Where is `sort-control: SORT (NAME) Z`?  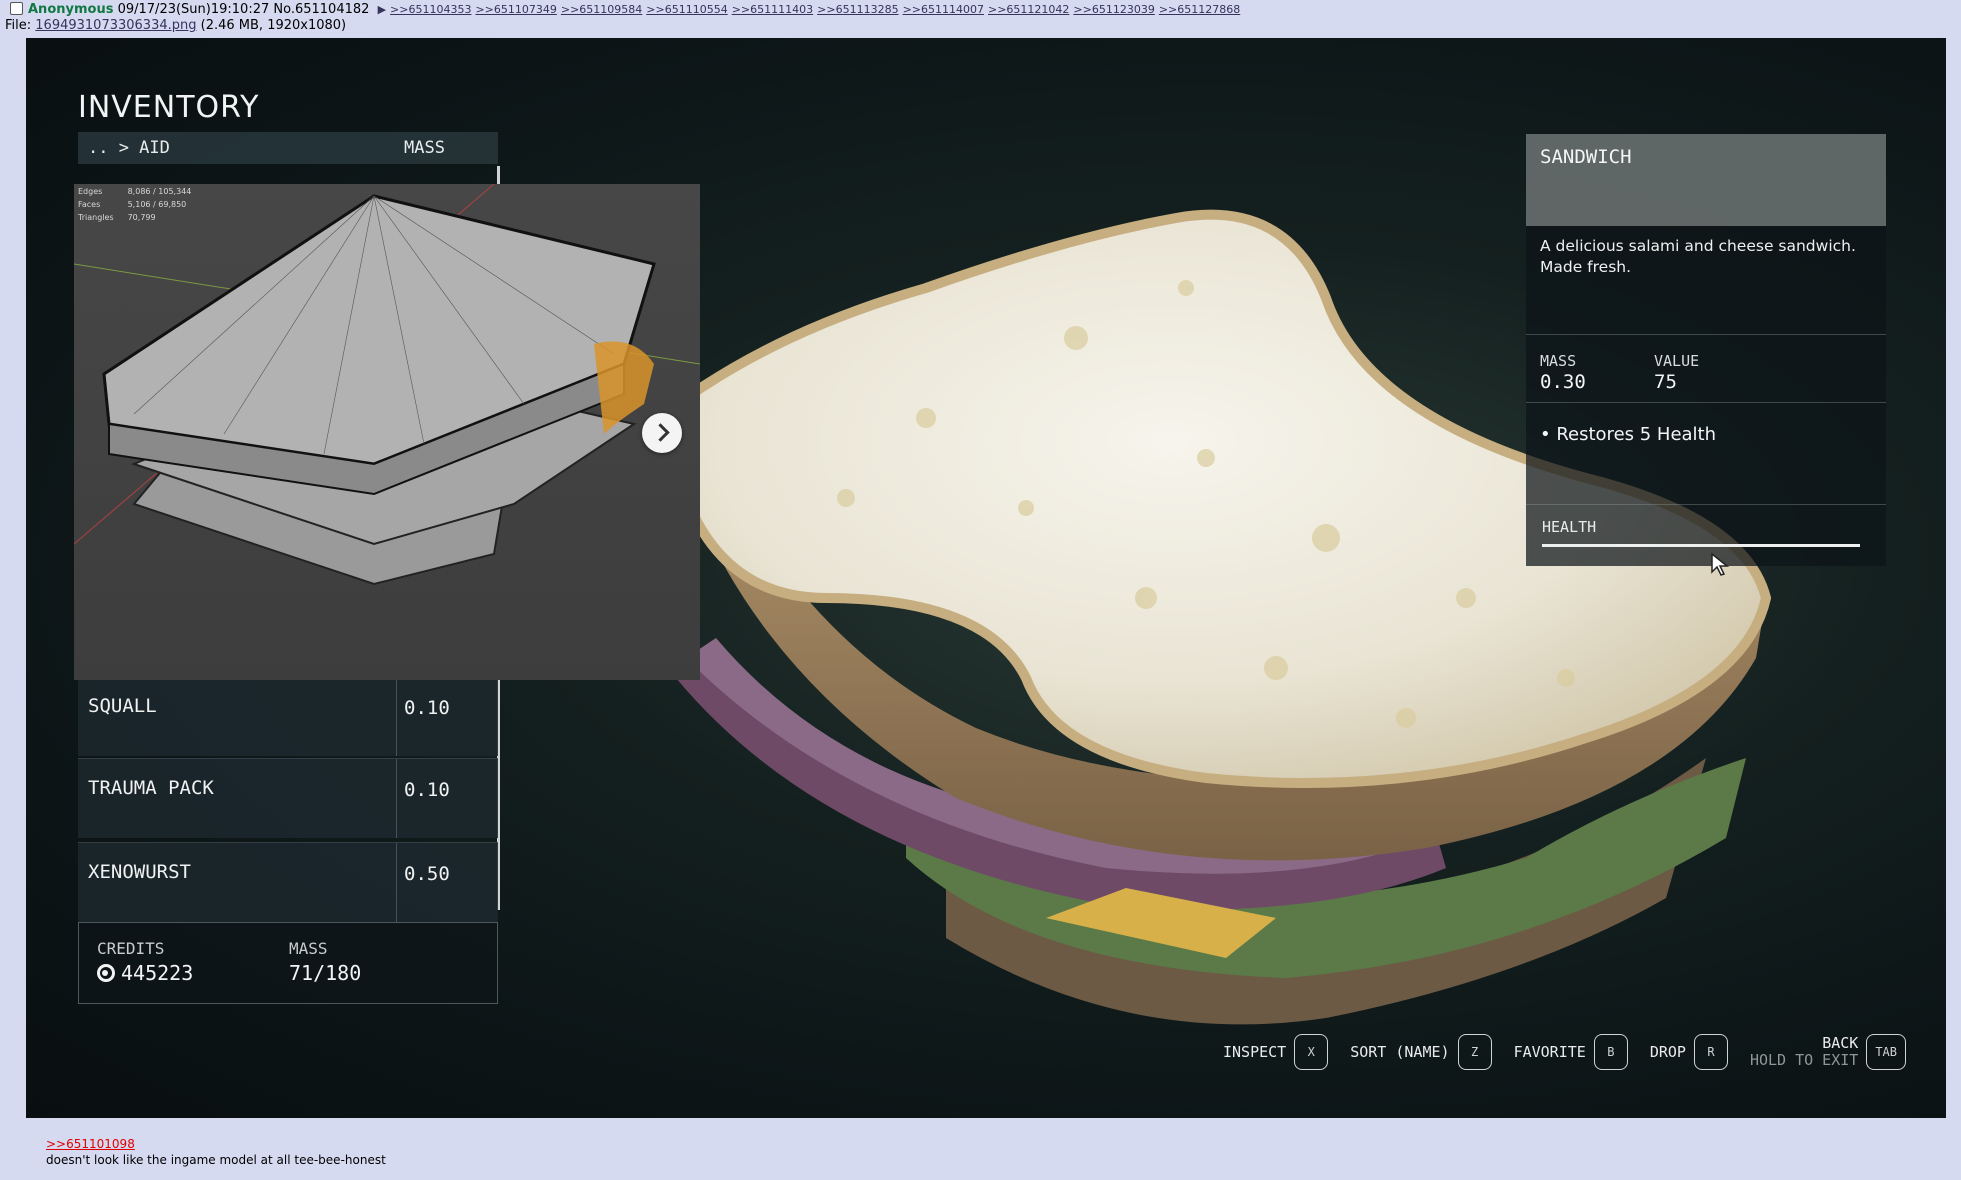 sort-control: SORT (NAME) Z is located at coordinates (1421, 1052).